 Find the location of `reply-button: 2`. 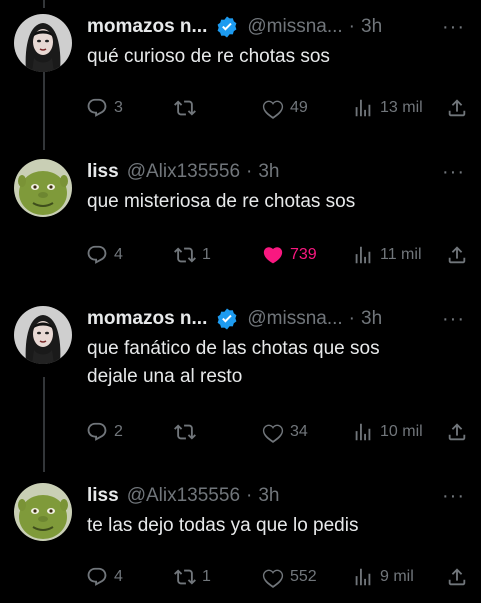

reply-button: 2 is located at coordinates (104, 432).